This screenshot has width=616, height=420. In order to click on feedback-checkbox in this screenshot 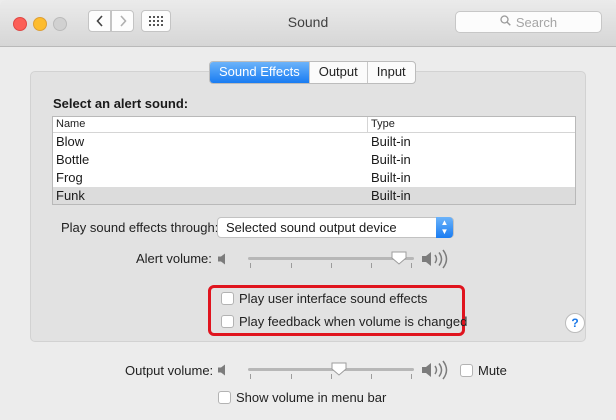, I will do `click(227, 321)`.